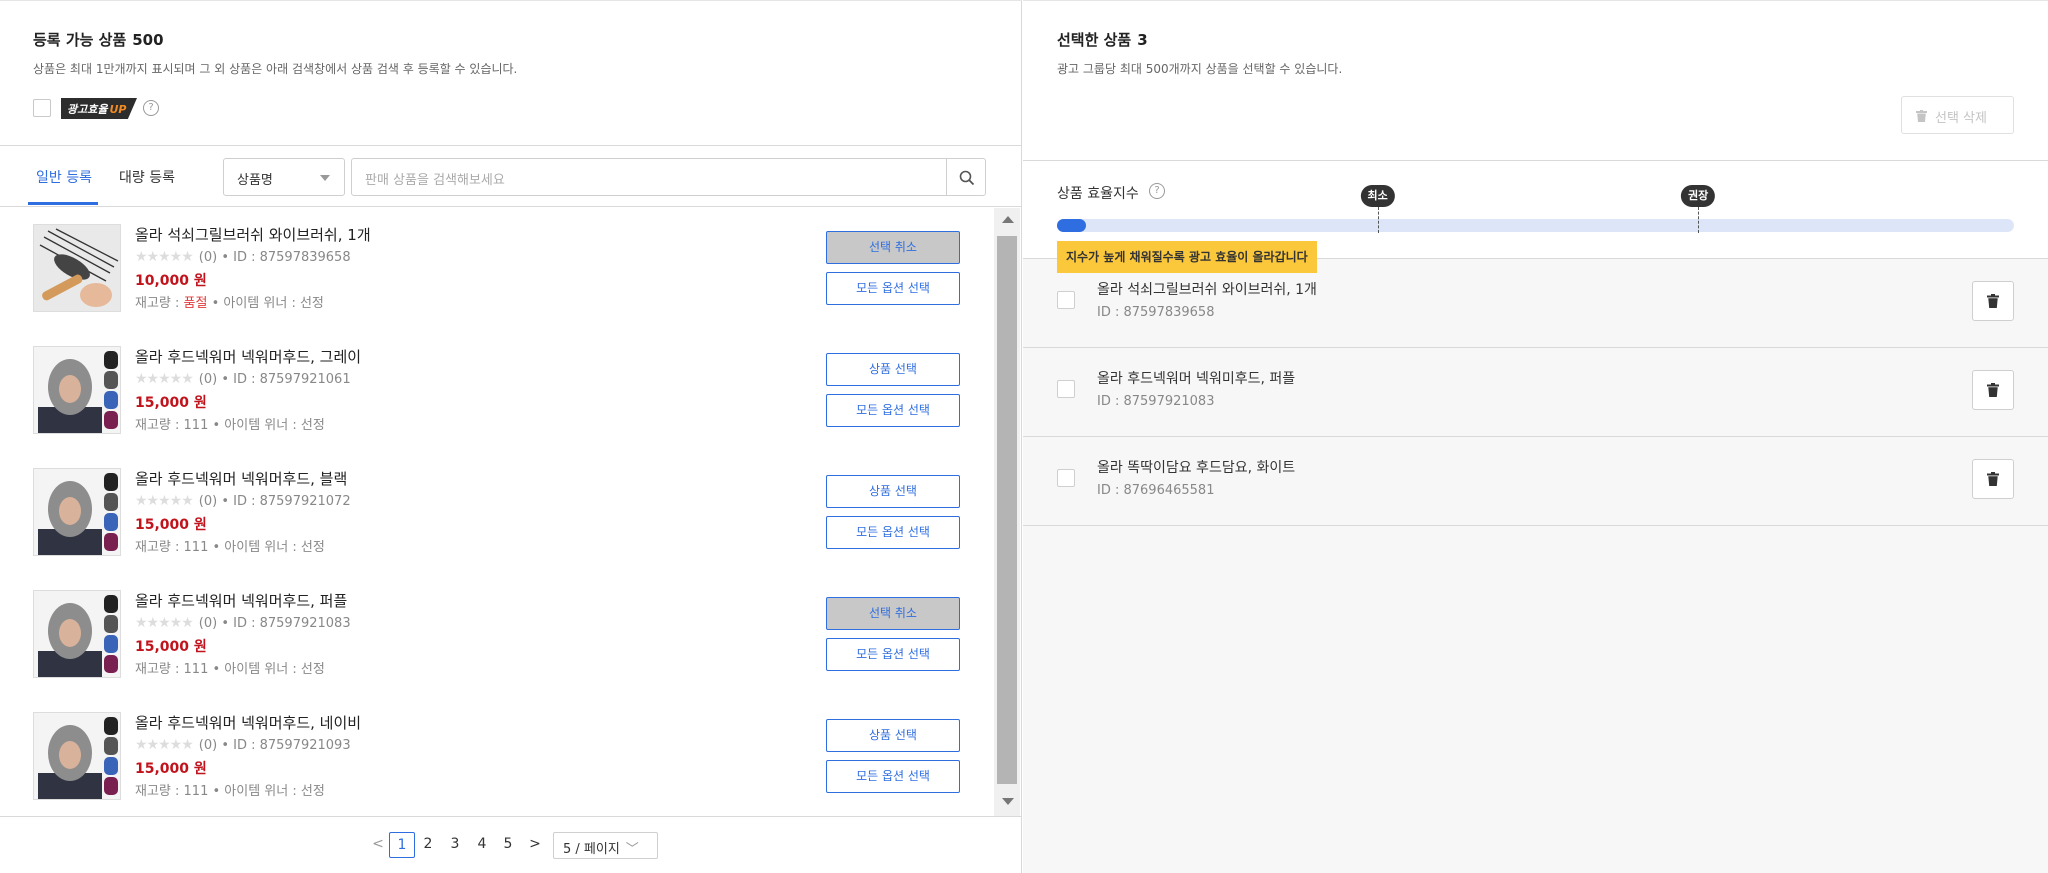 The image size is (2048, 873). What do you see at coordinates (1698, 196) in the screenshot?
I see `recommended-marker-label: 권장` at bounding box center [1698, 196].